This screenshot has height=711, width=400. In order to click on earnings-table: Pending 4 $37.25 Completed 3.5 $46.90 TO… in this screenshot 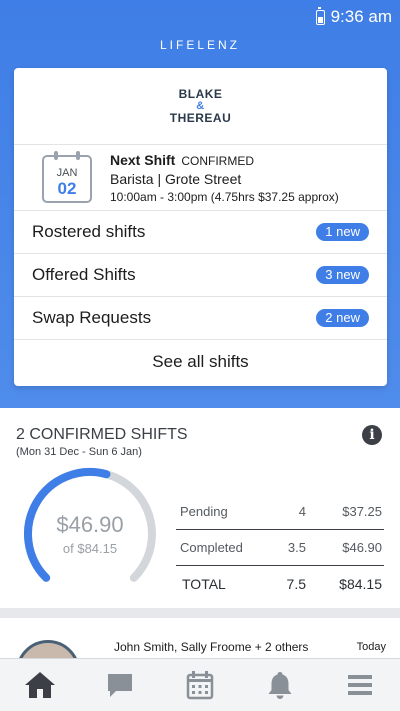, I will do `click(280, 548)`.